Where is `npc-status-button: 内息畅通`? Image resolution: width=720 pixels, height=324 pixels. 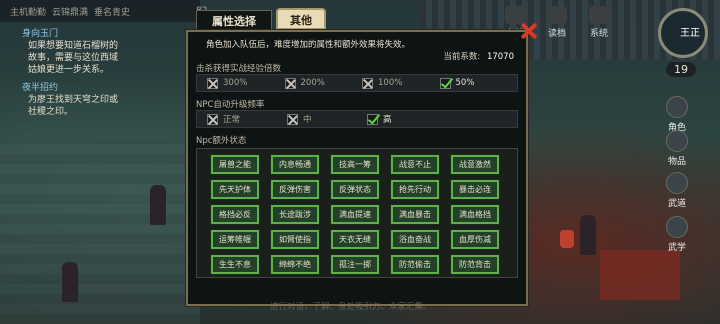
npc-status-button: 内息畅通 is located at coordinates (295, 164).